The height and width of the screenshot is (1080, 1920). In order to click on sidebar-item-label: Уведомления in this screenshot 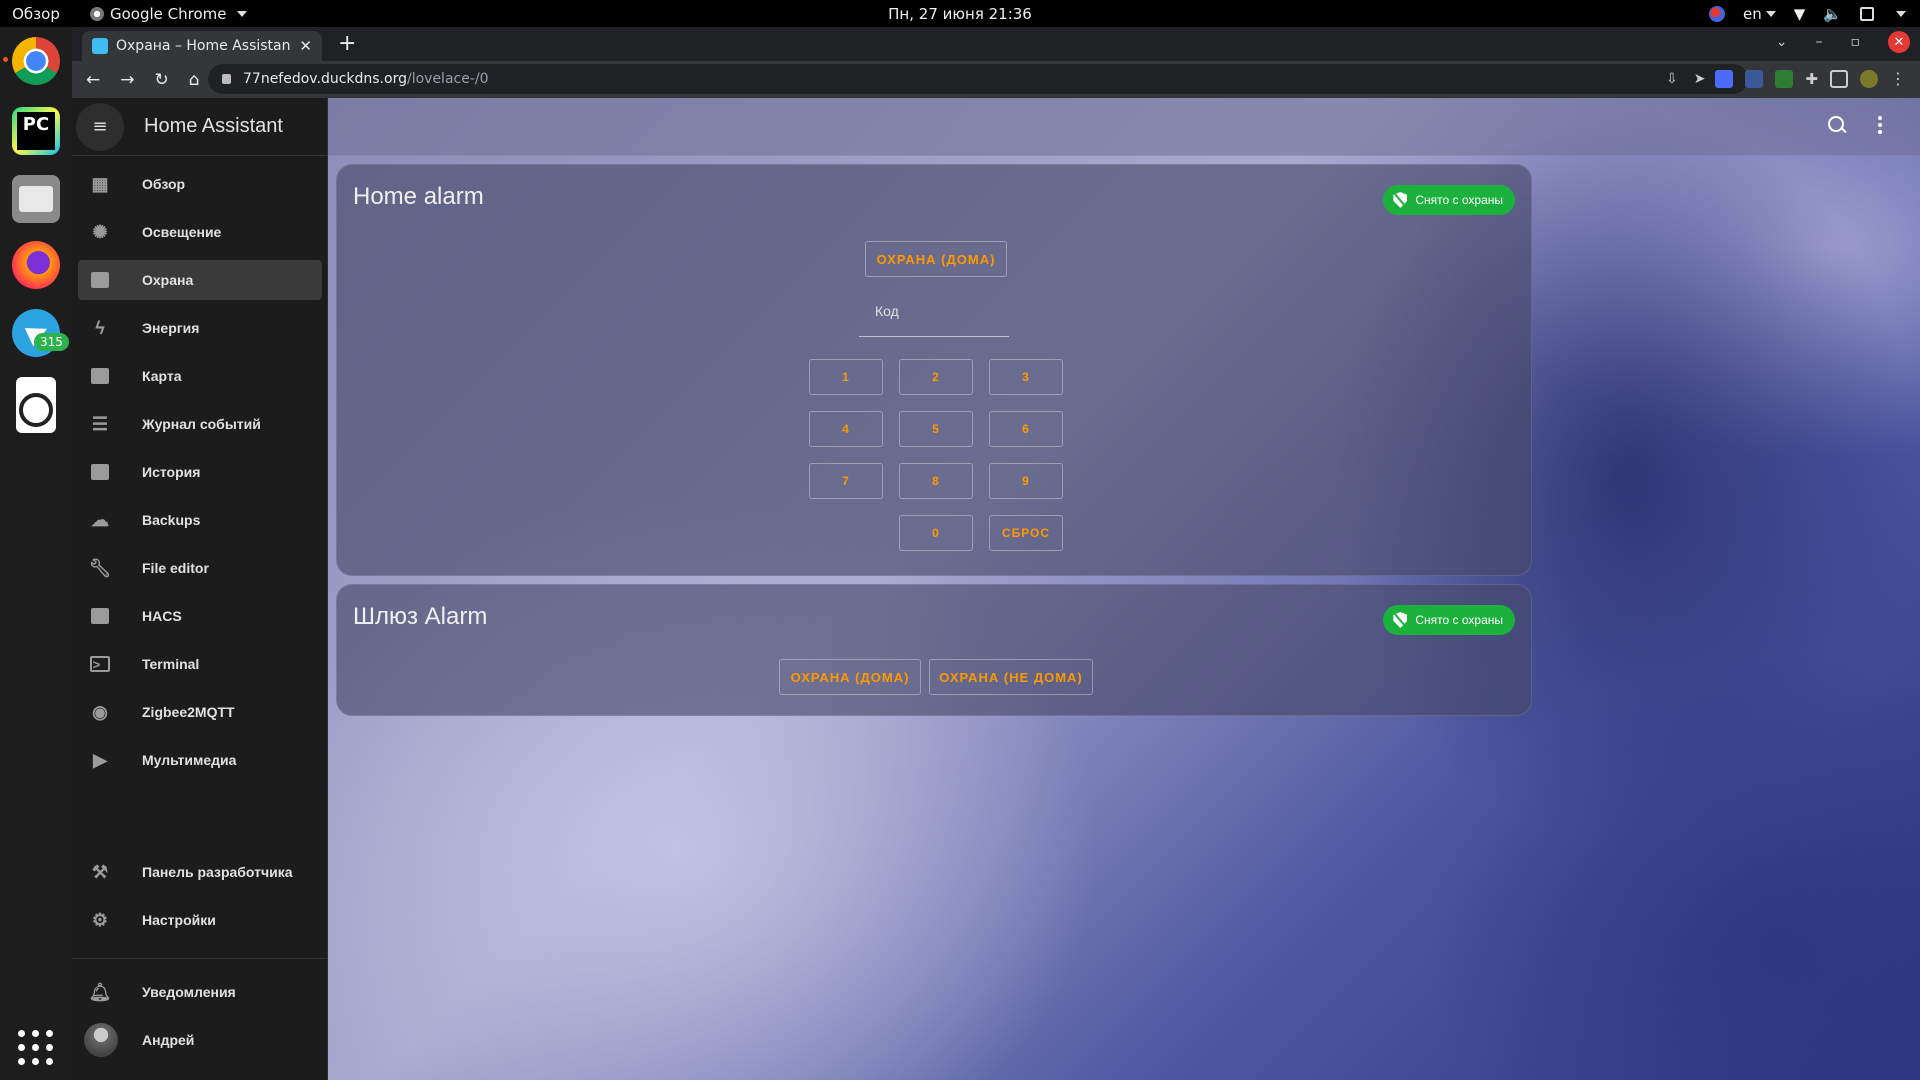, I will do `click(189, 992)`.